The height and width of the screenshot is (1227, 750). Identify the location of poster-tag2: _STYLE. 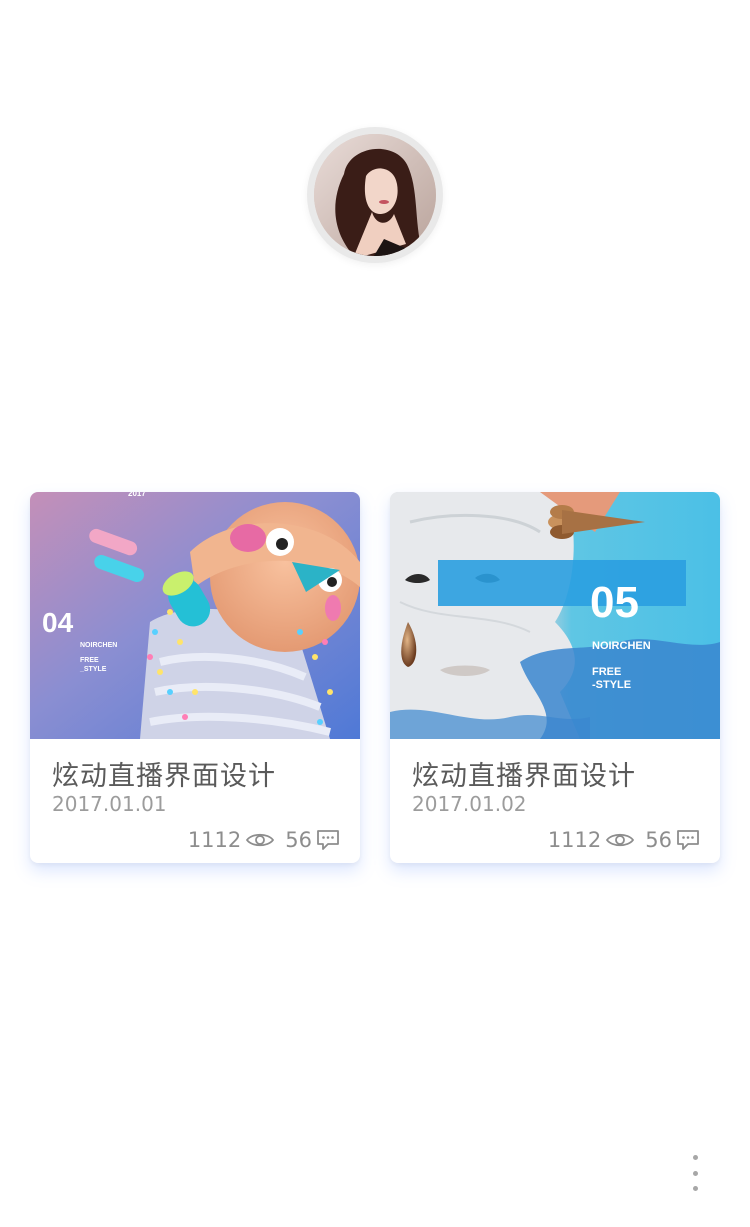
(93, 669).